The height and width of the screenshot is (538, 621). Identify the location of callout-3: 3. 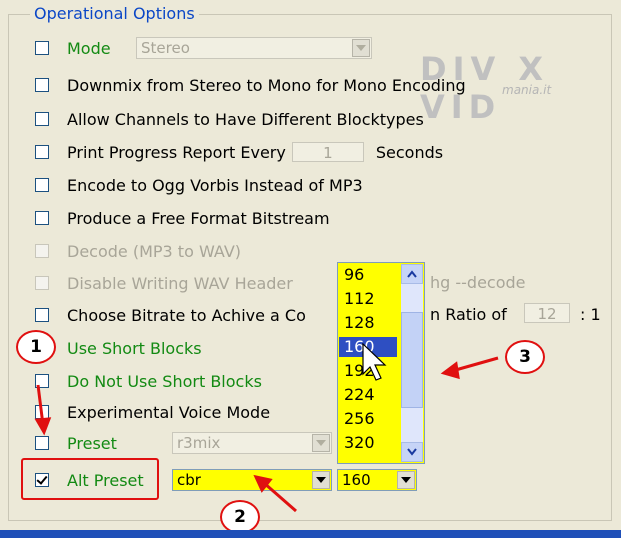
(525, 357).